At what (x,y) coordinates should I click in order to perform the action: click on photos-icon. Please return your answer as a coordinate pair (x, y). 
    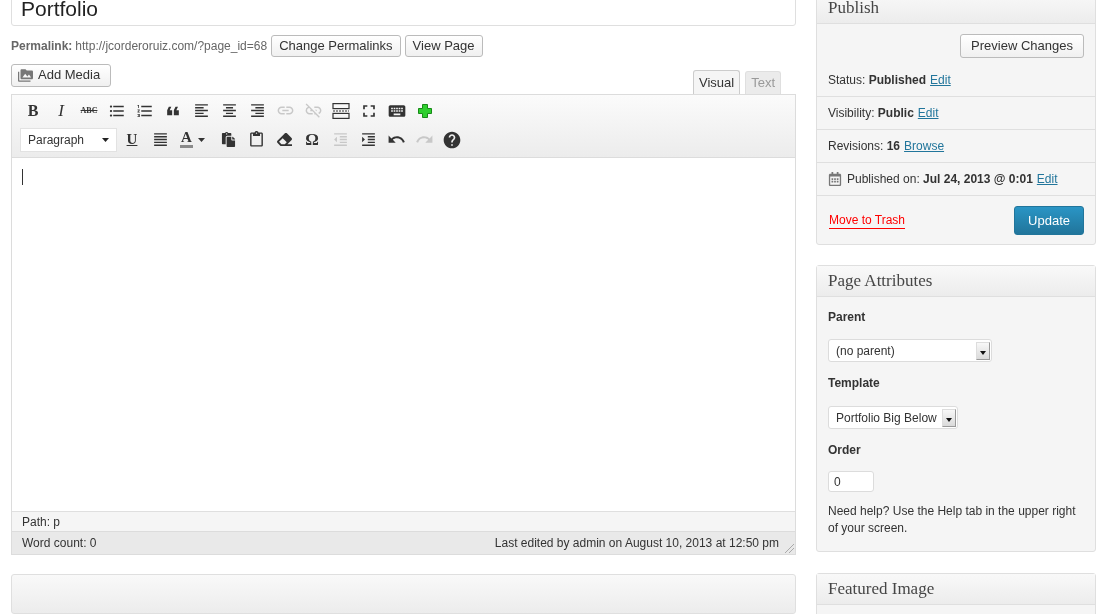
    Looking at the image, I should click on (25, 75).